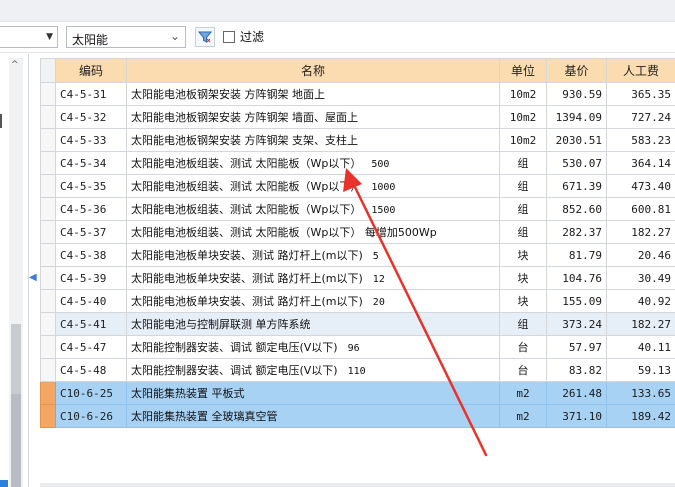 This screenshot has height=487, width=675. I want to click on base-price-cell: 930.59, so click(576, 94).